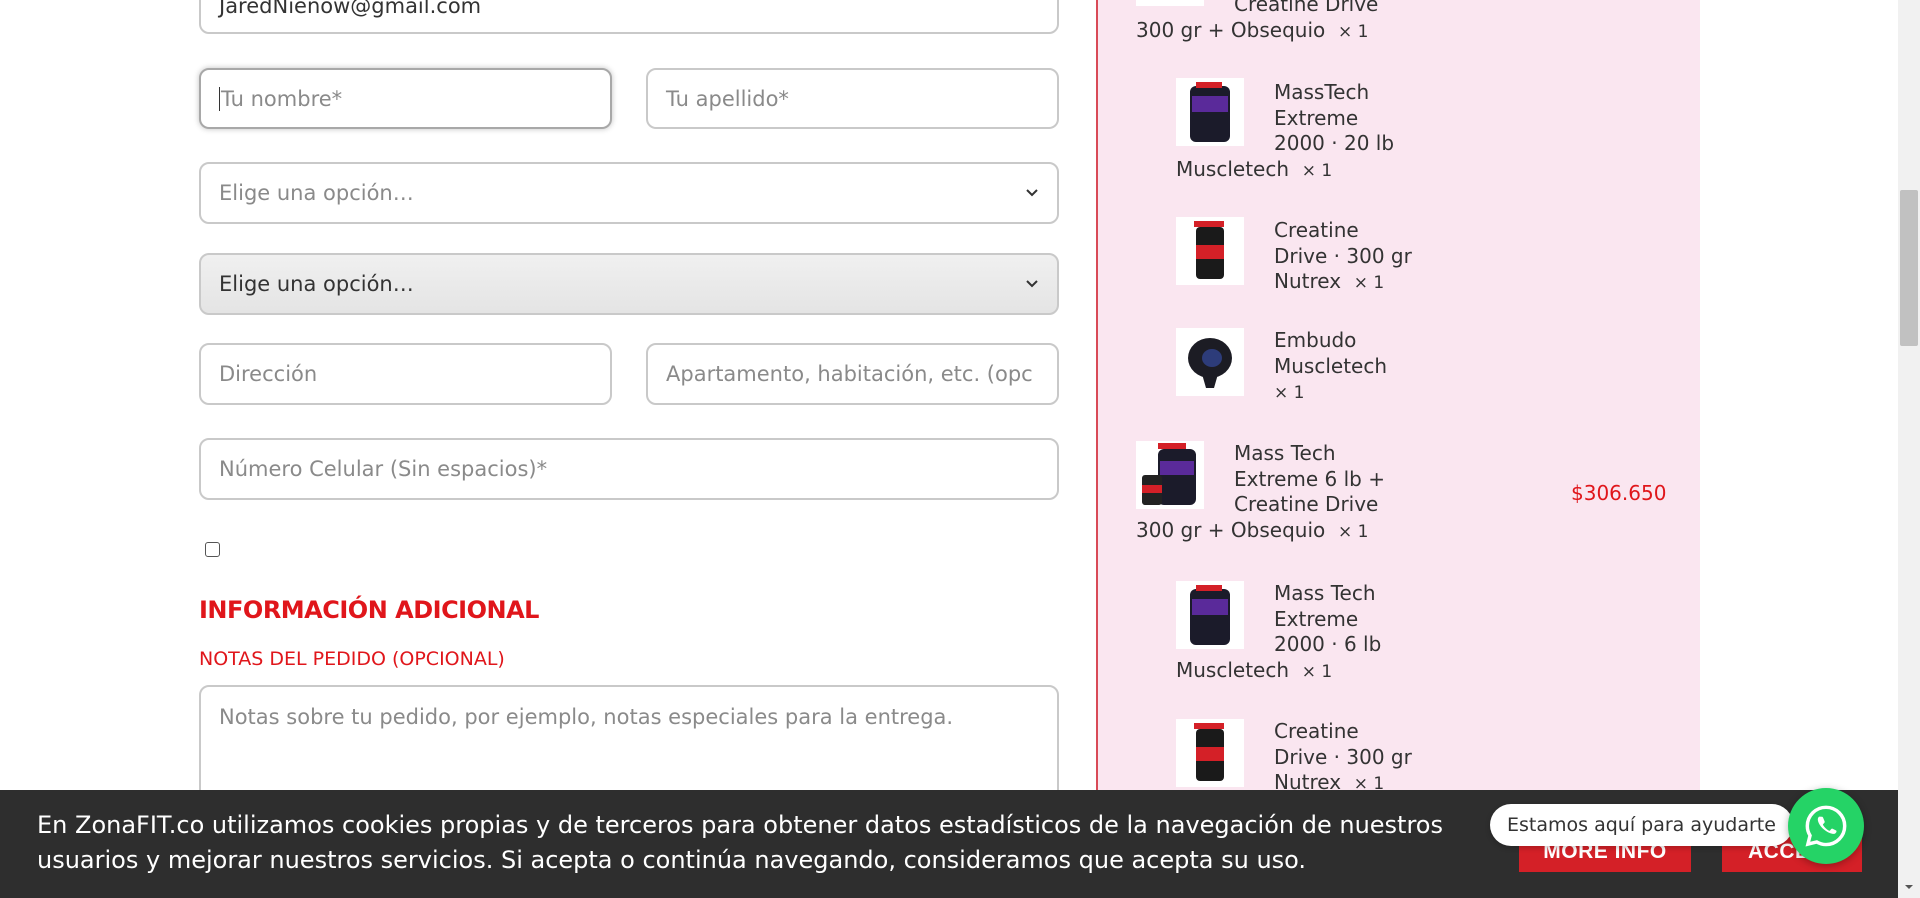  I want to click on order-item: Creatine Drive 300 gr + Obsequio × 1, so click(1286, 22).